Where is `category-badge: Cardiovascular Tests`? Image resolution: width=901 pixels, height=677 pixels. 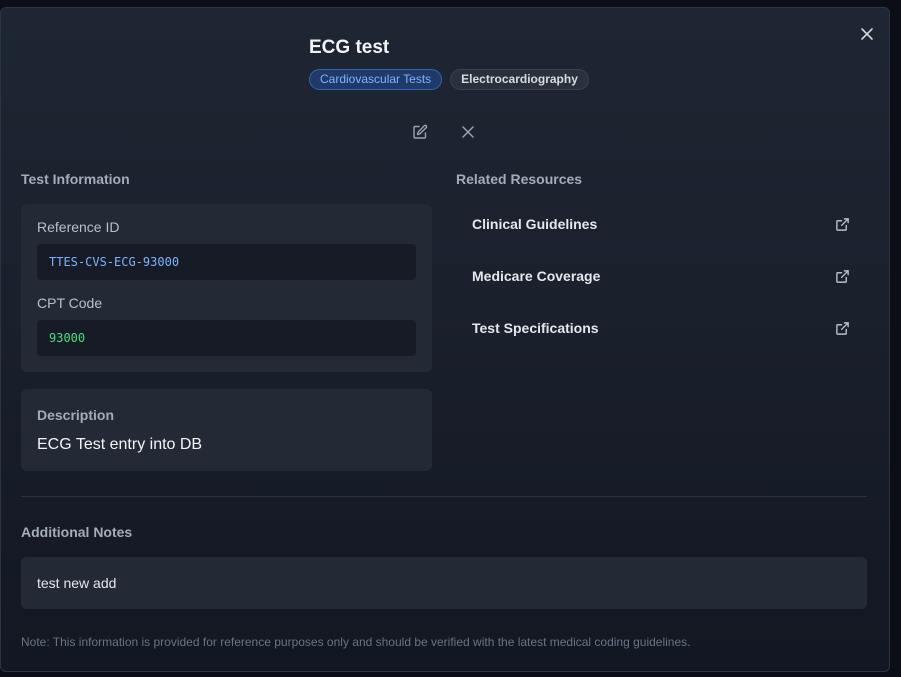 category-badge: Cardiovascular Tests is located at coordinates (376, 79).